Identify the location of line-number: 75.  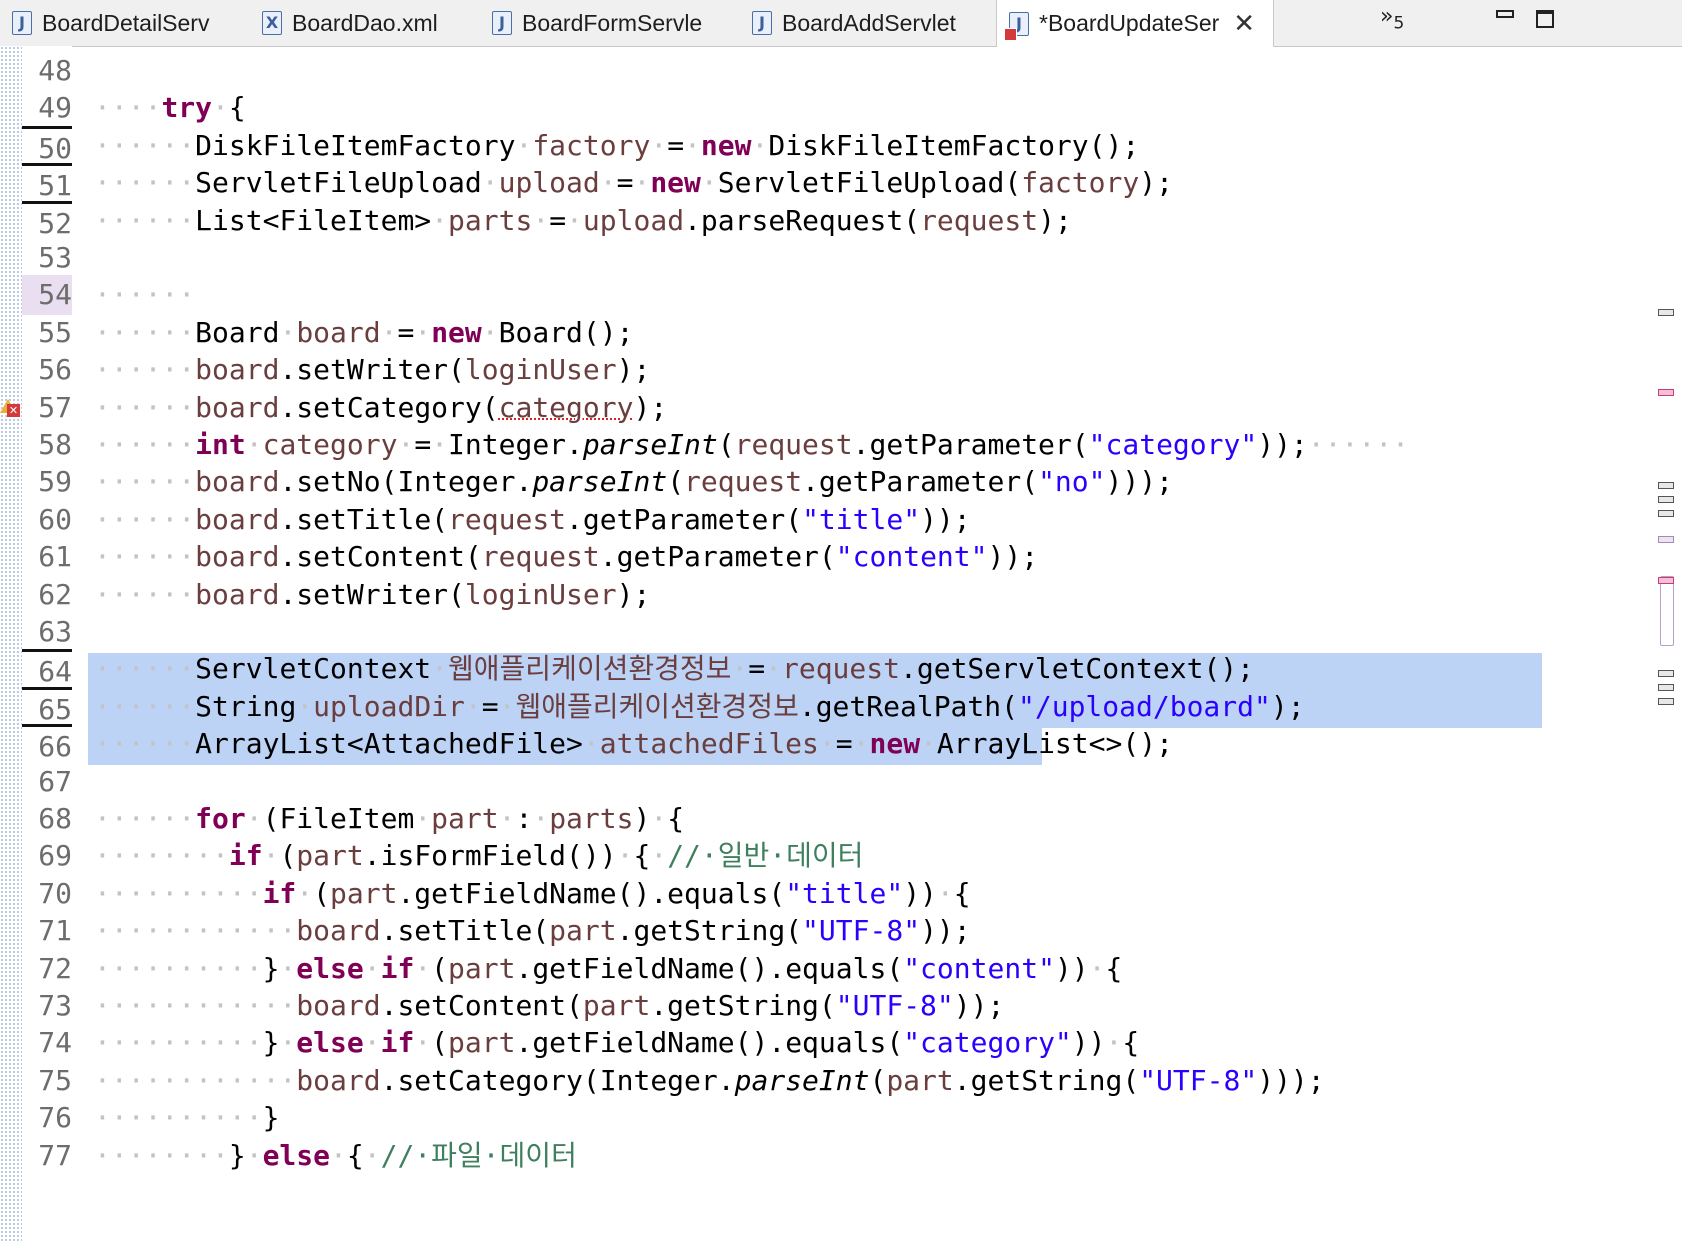
(47, 1081).